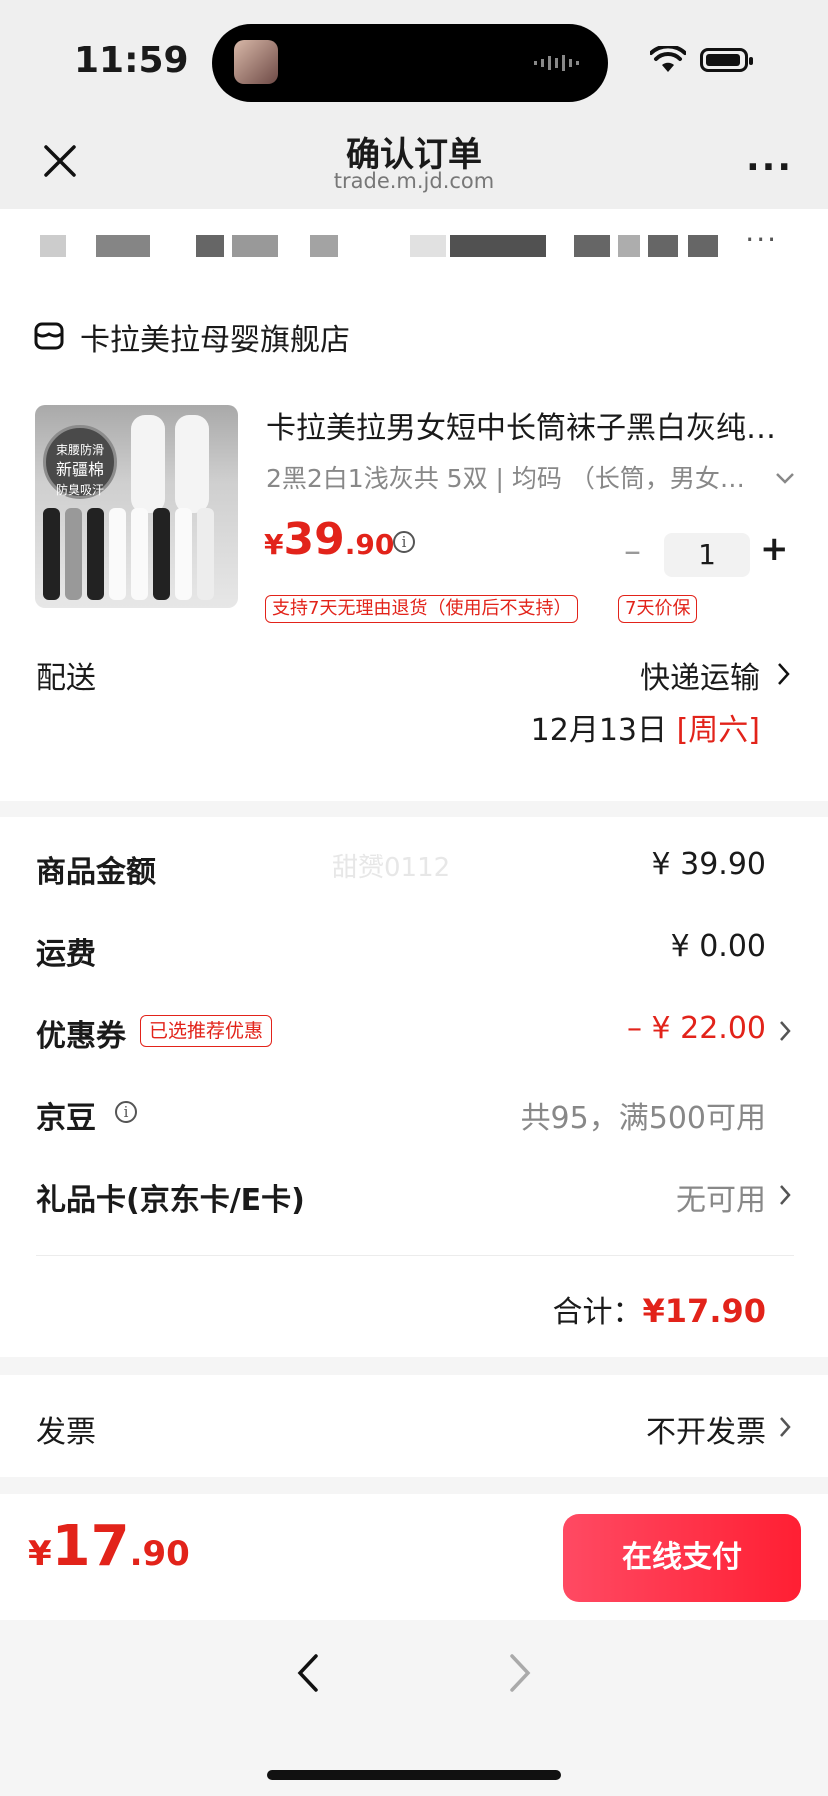 The height and width of the screenshot is (1796, 828). I want to click on address-more: ···, so click(761, 239).